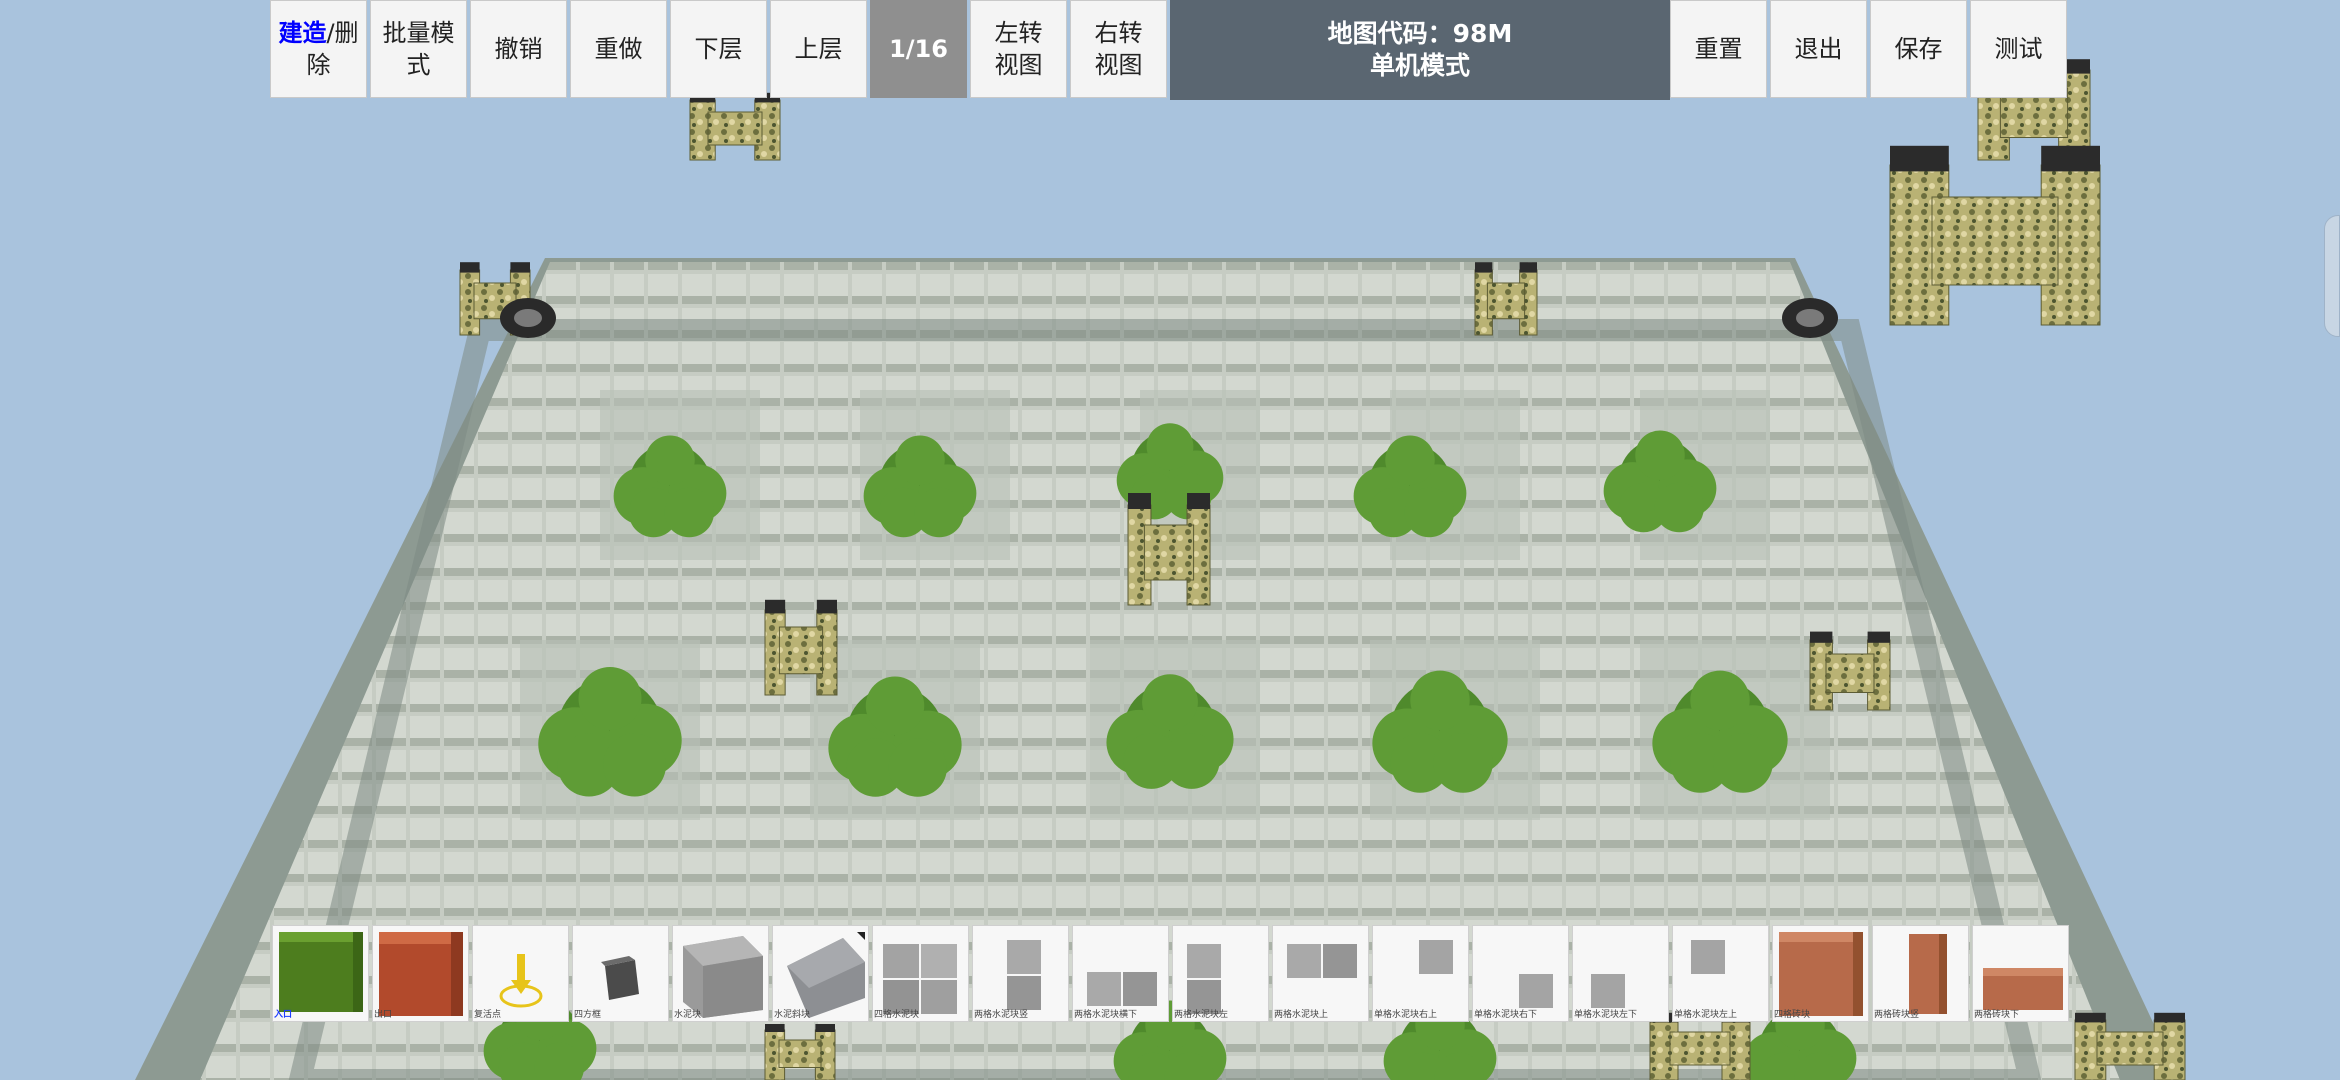  I want to click on exit-label: 退出, so click(1818, 49).